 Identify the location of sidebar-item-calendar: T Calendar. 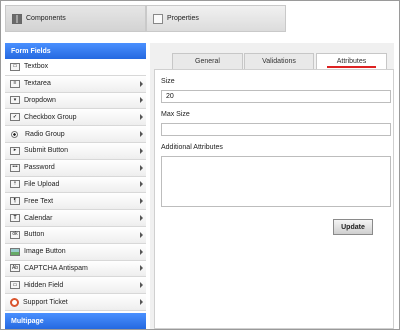
(75, 218).